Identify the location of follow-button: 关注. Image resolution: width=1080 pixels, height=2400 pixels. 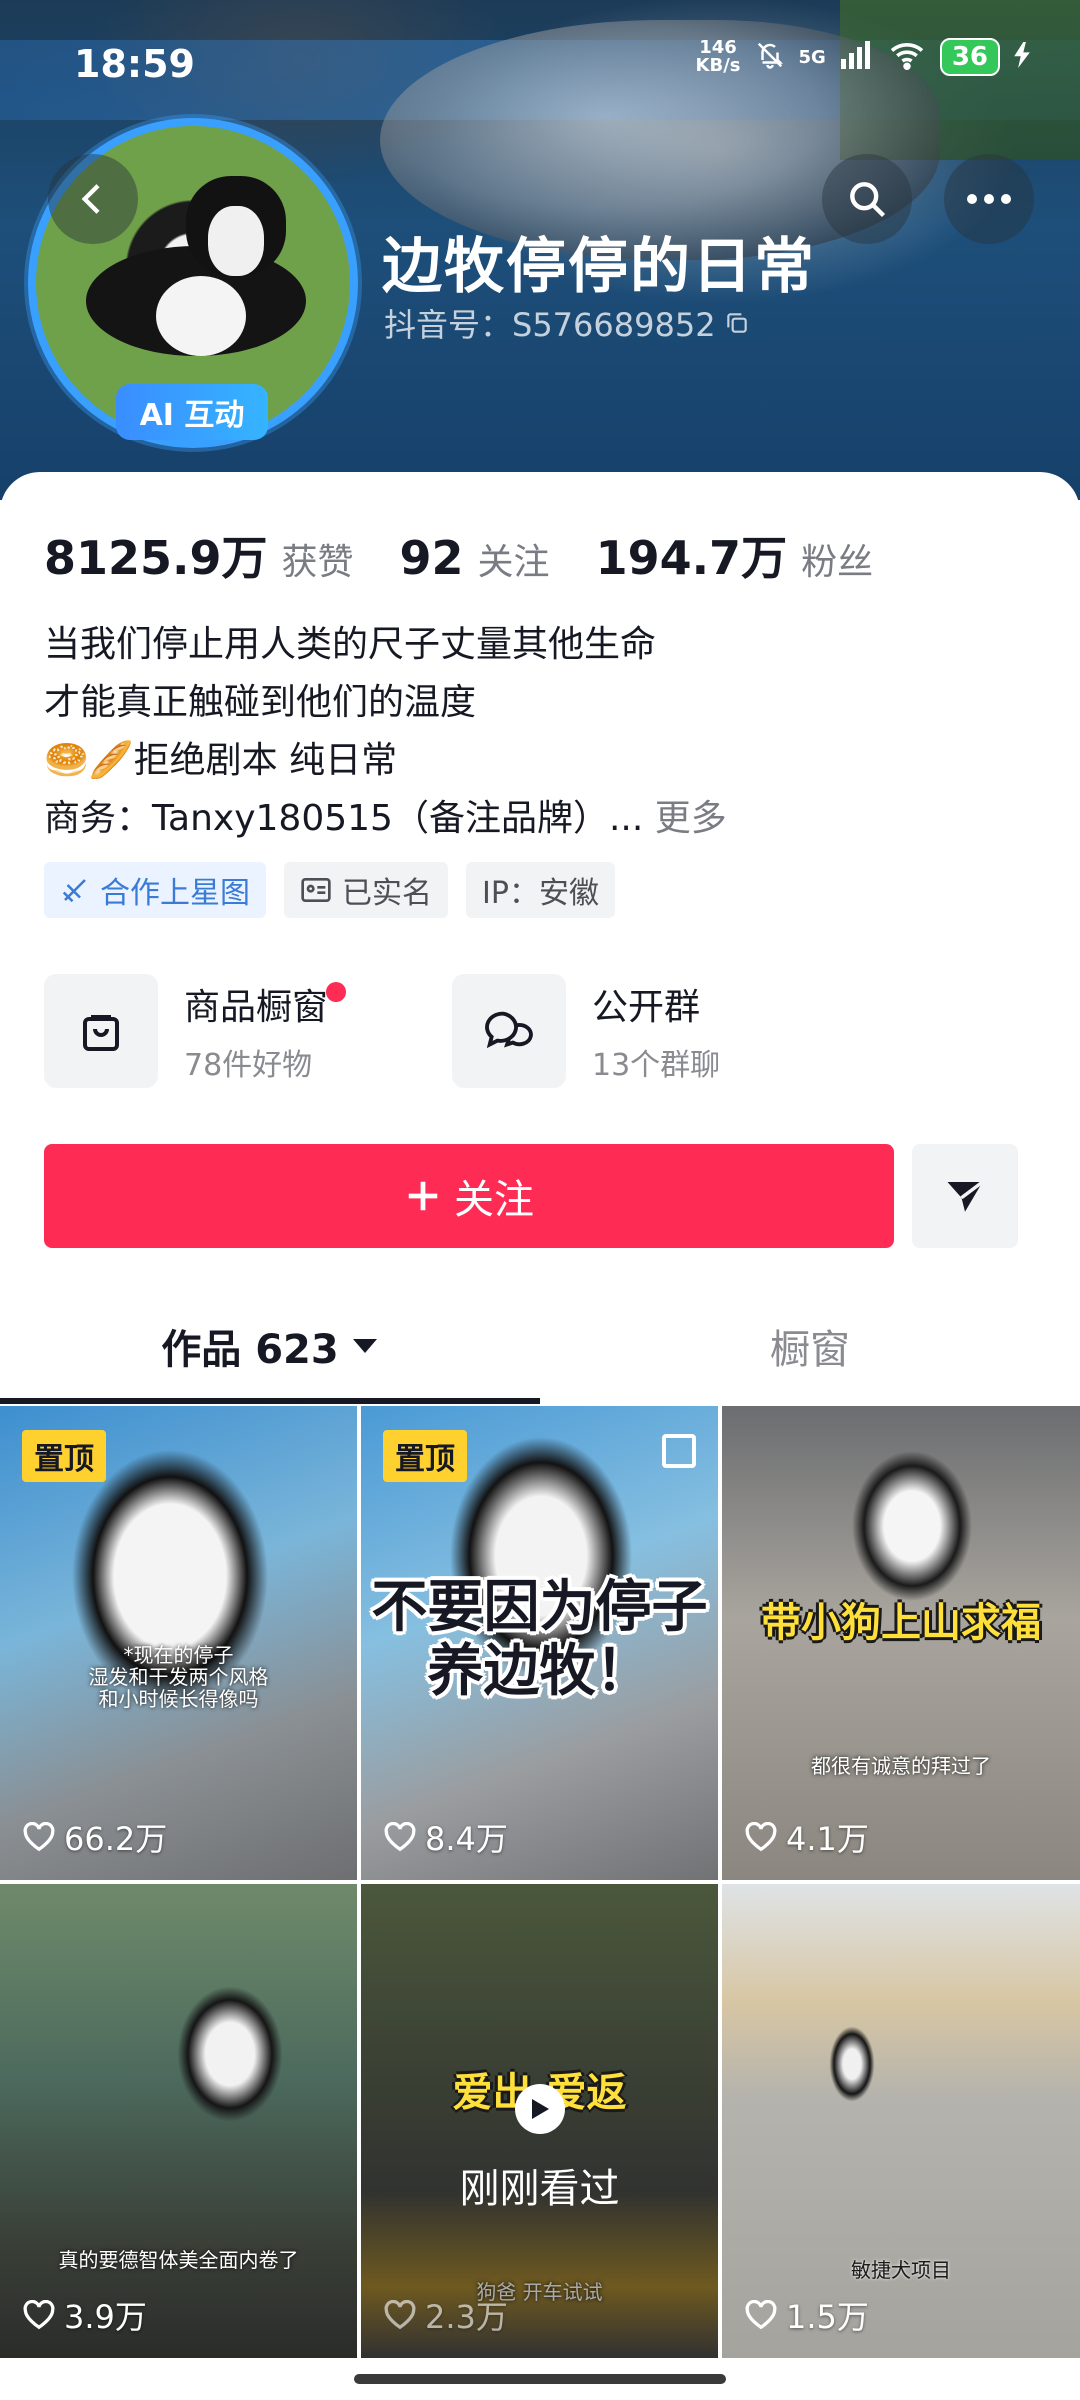
(469, 1196).